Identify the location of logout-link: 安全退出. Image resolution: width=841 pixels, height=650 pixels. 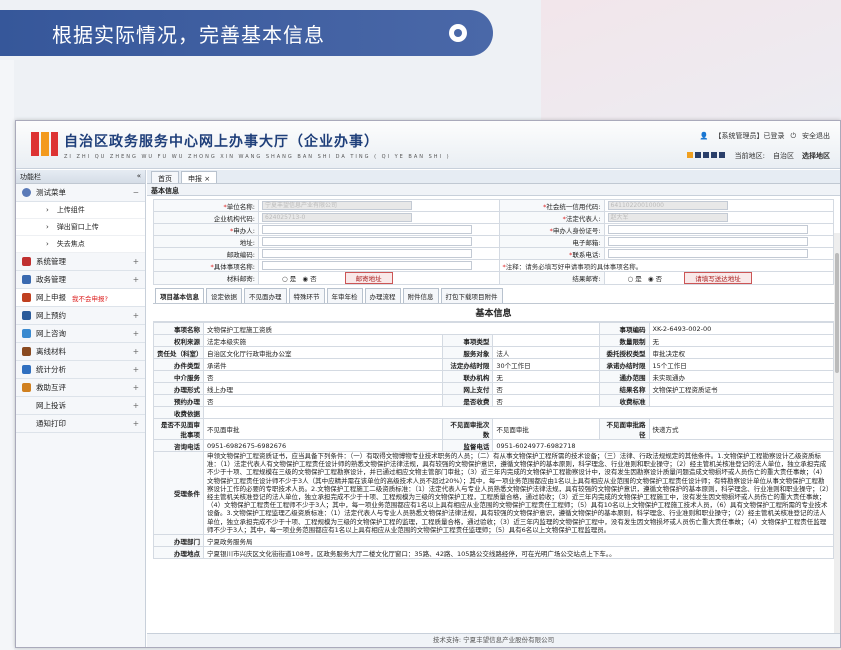
(816, 136).